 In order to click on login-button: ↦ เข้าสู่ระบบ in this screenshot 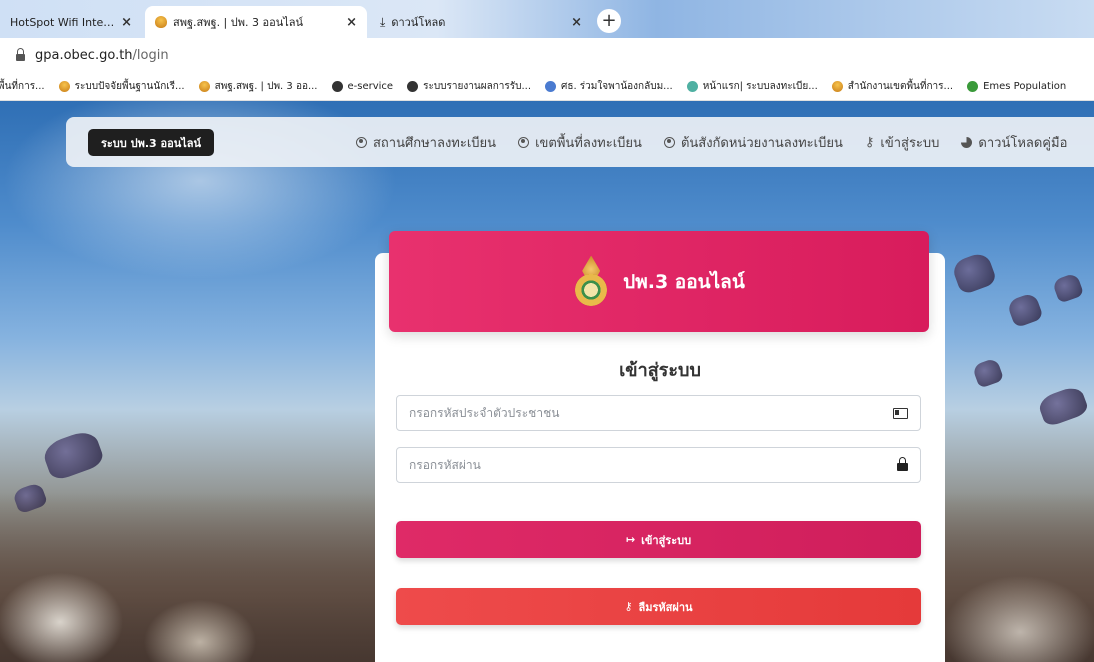, I will do `click(658, 539)`.